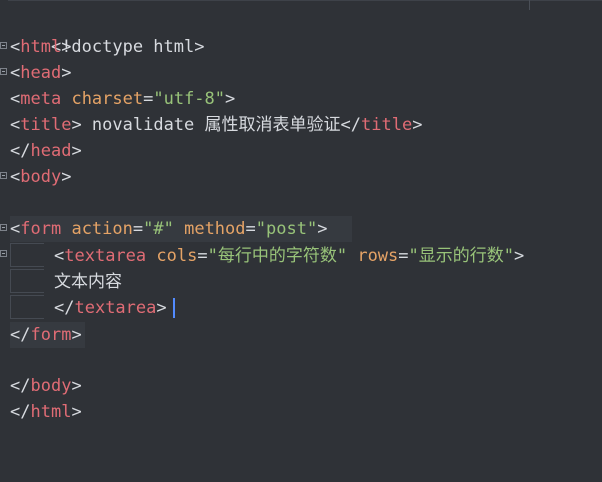 Image resolution: width=602 pixels, height=482 pixels. Describe the element at coordinates (174, 308) in the screenshot. I see `text-cursor` at that location.